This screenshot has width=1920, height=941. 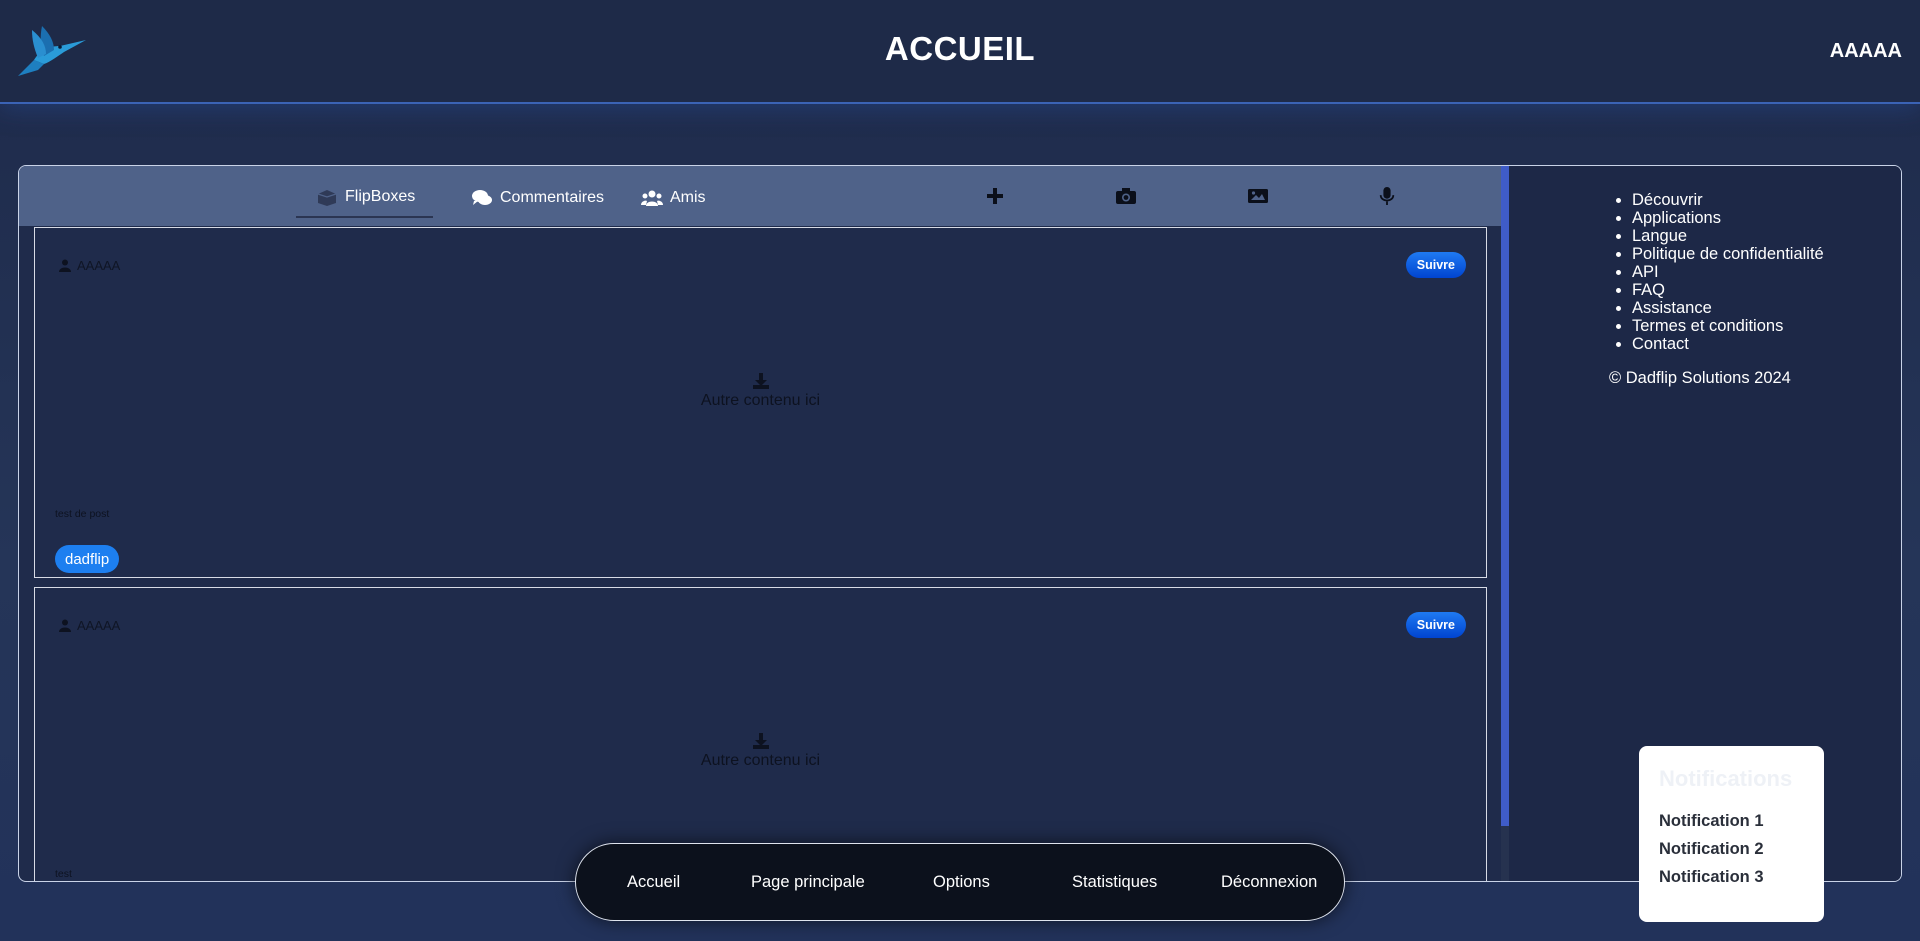 What do you see at coordinates (1672, 308) in the screenshot?
I see `footer-link: Assistance` at bounding box center [1672, 308].